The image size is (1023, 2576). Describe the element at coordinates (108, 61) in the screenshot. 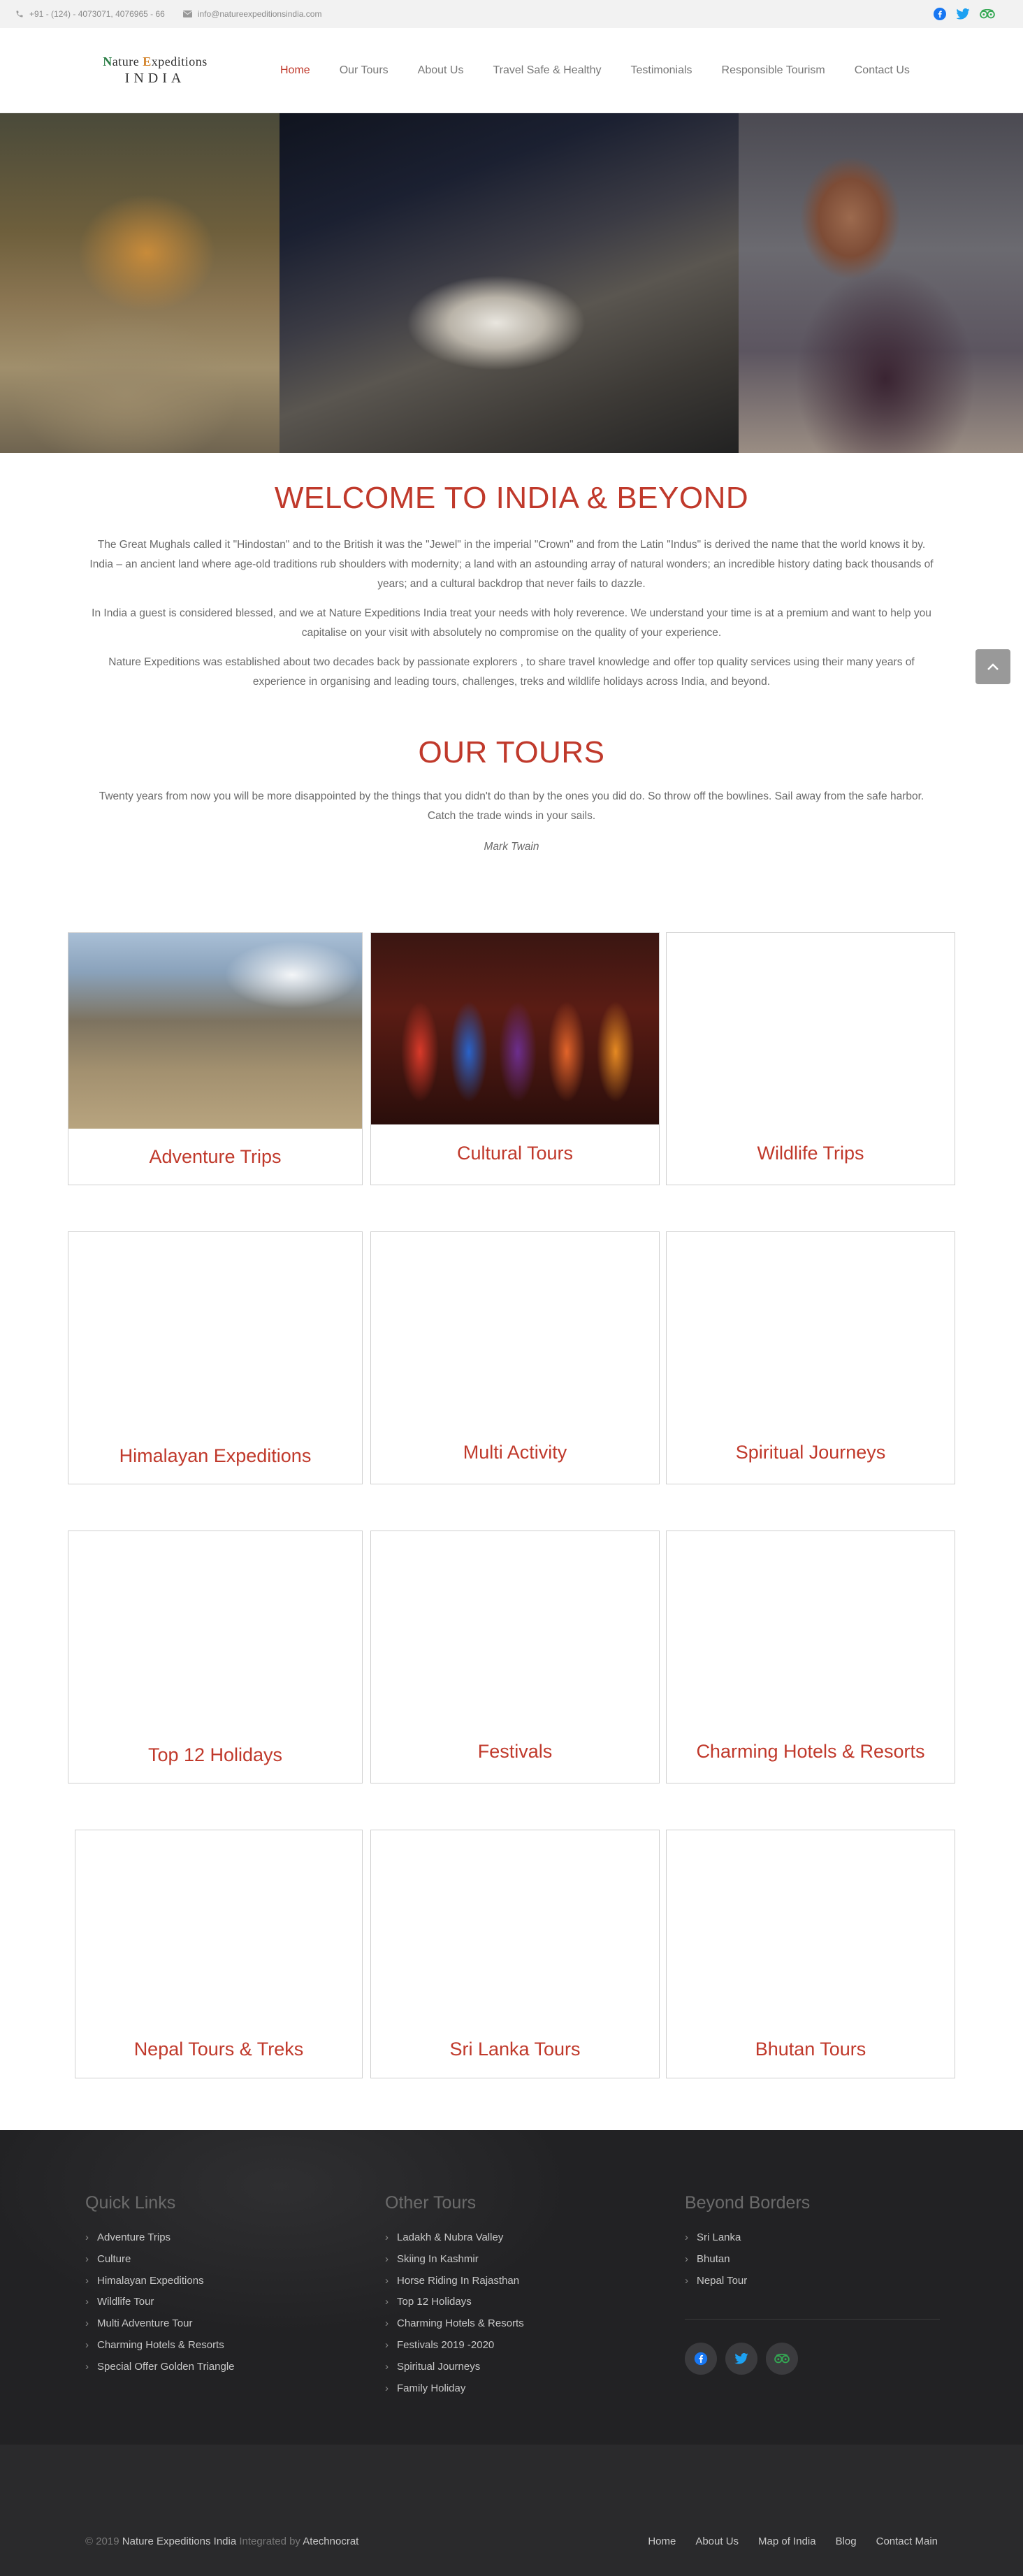

I see `logo-letter-n: N` at that location.